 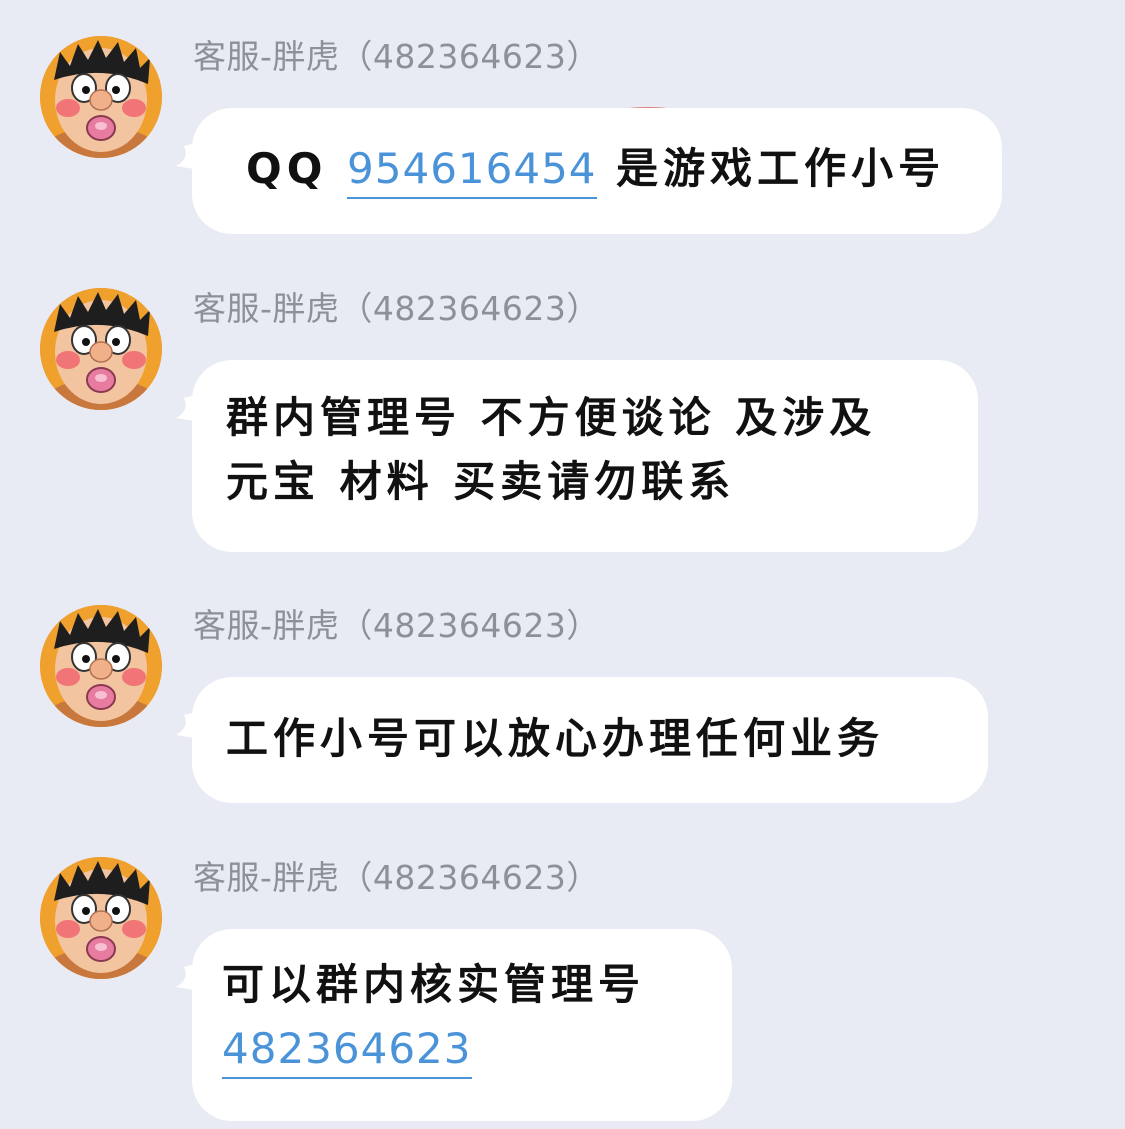 I want to click on qq-number-link: 954616454, so click(x=472, y=171).